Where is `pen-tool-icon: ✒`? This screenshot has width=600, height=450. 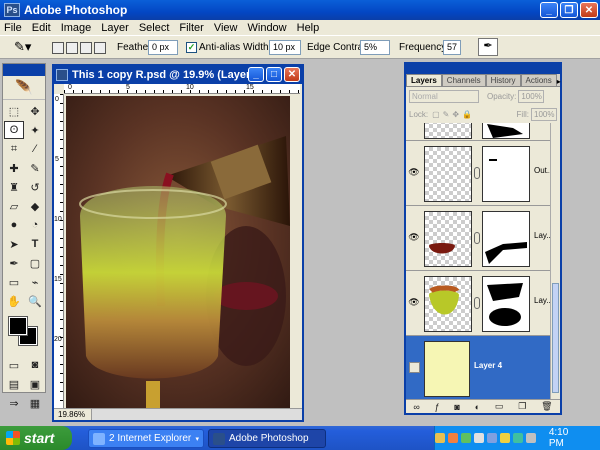
pen-tool-icon: ✒ is located at coordinates (14, 263).